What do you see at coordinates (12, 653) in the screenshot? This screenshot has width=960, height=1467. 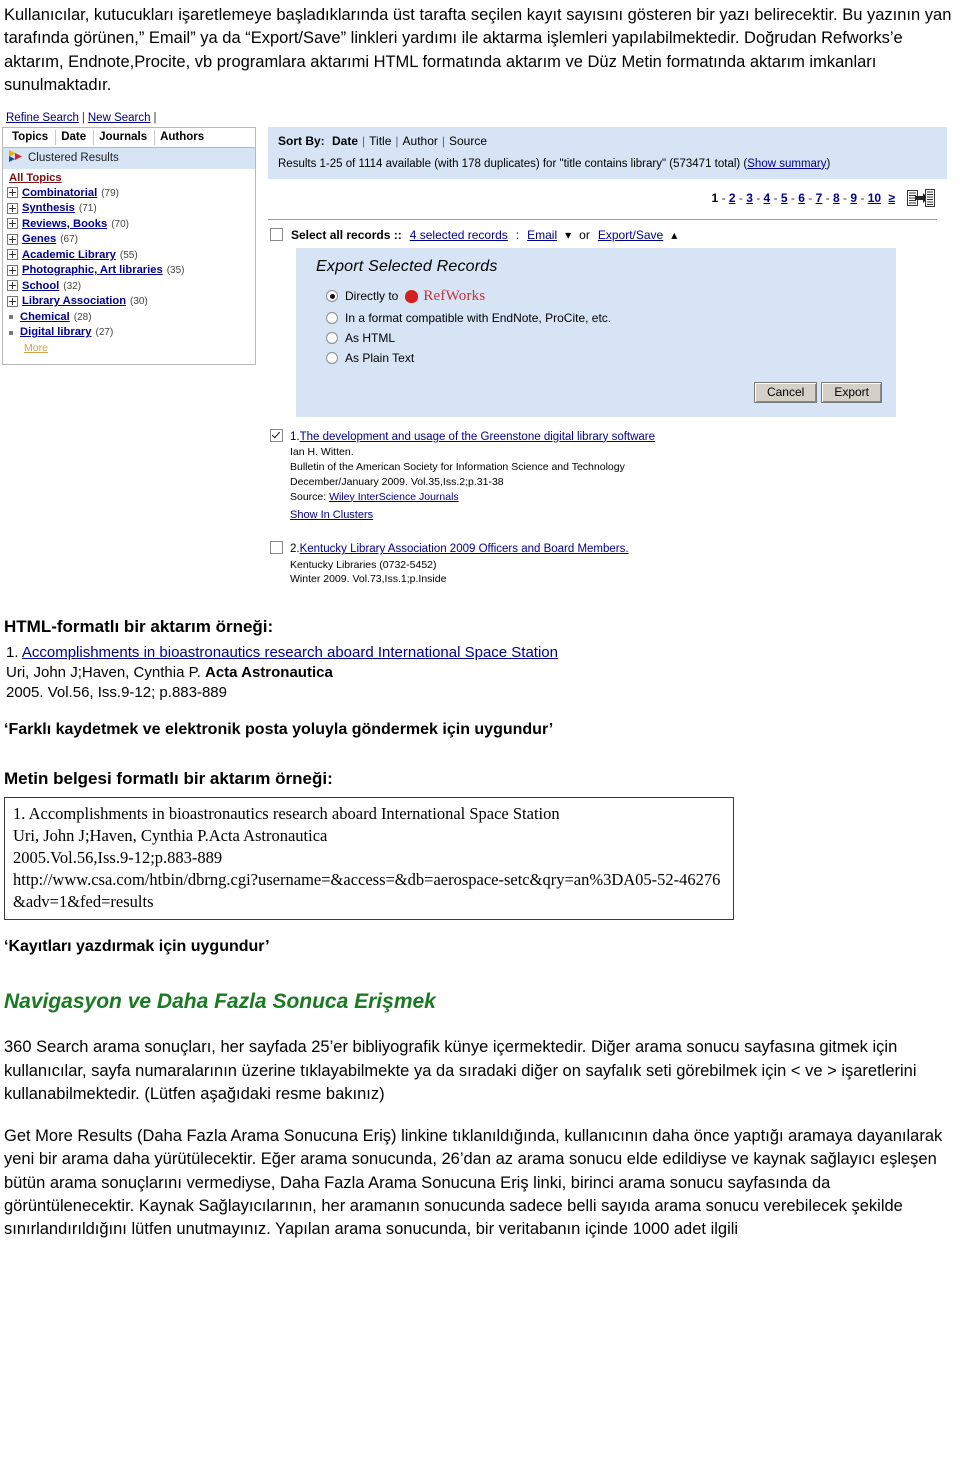 I see `html-example-number: 1.` at bounding box center [12, 653].